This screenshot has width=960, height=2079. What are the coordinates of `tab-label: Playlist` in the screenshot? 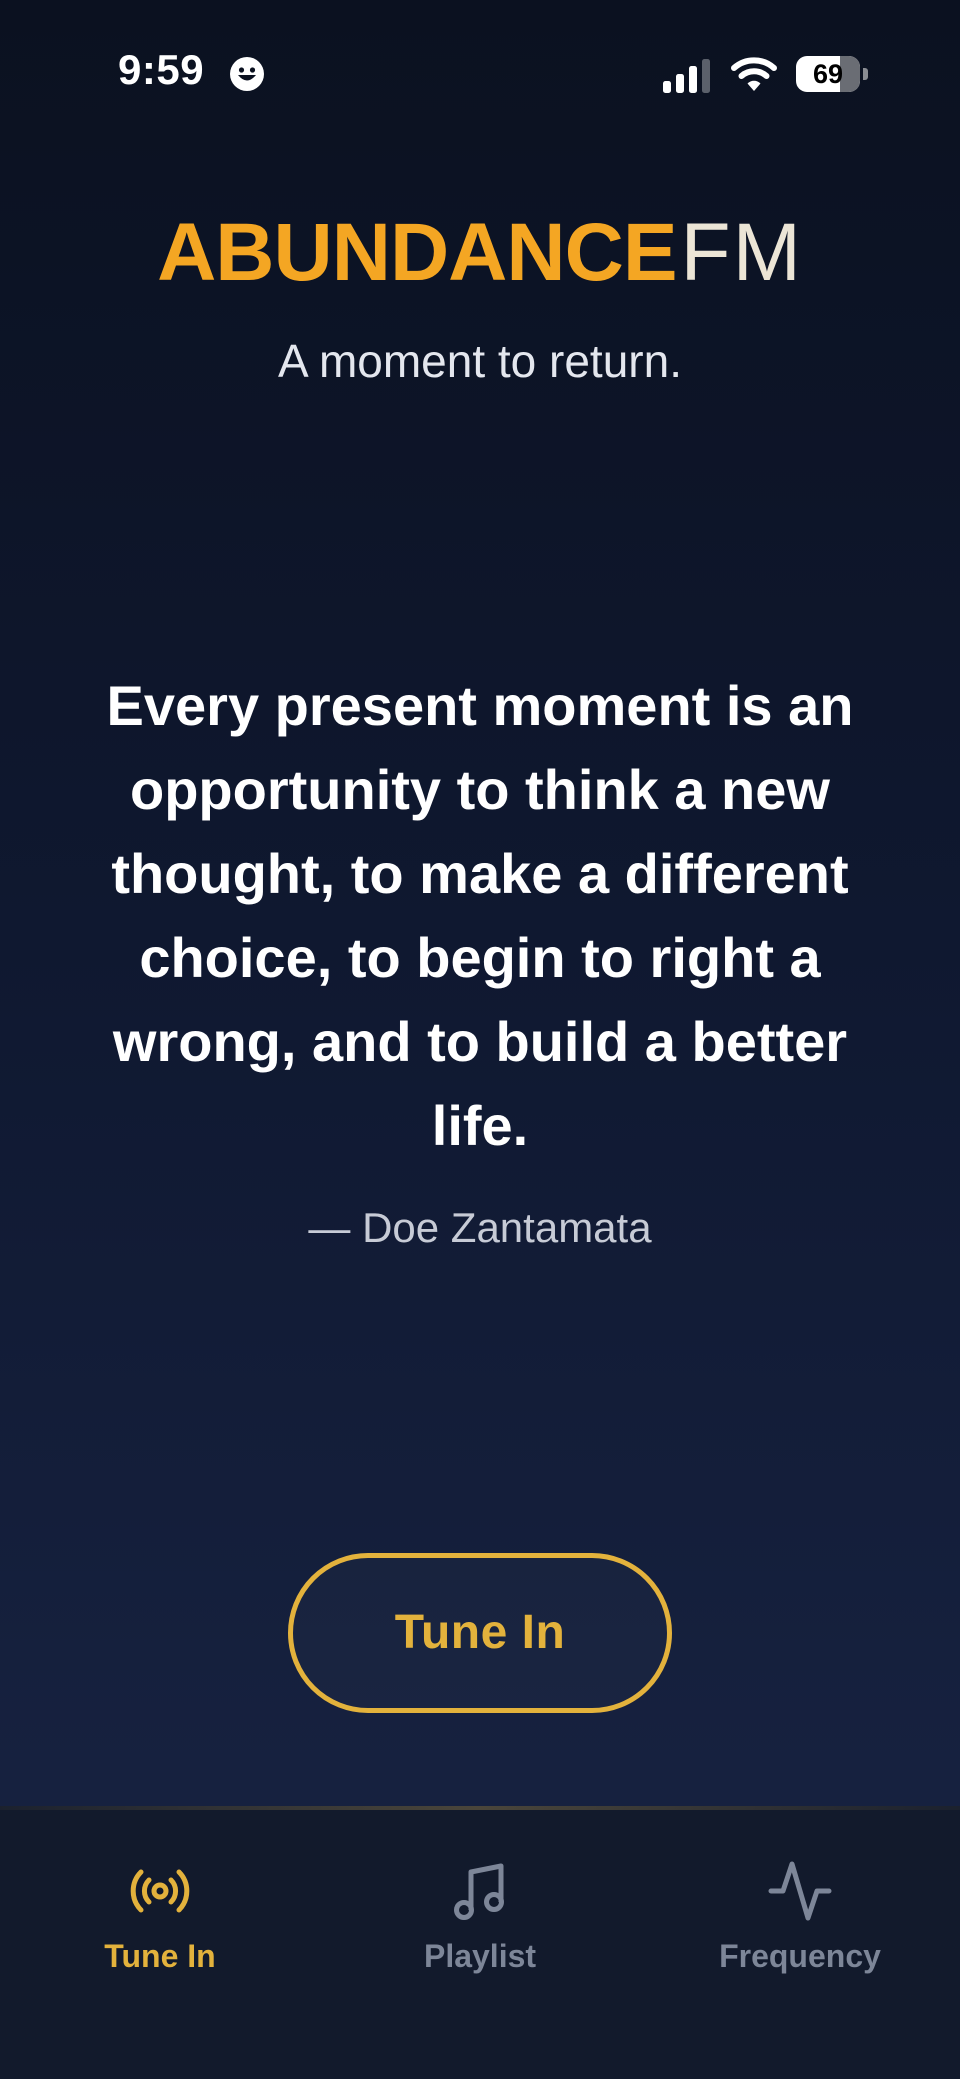 It's located at (480, 1956).